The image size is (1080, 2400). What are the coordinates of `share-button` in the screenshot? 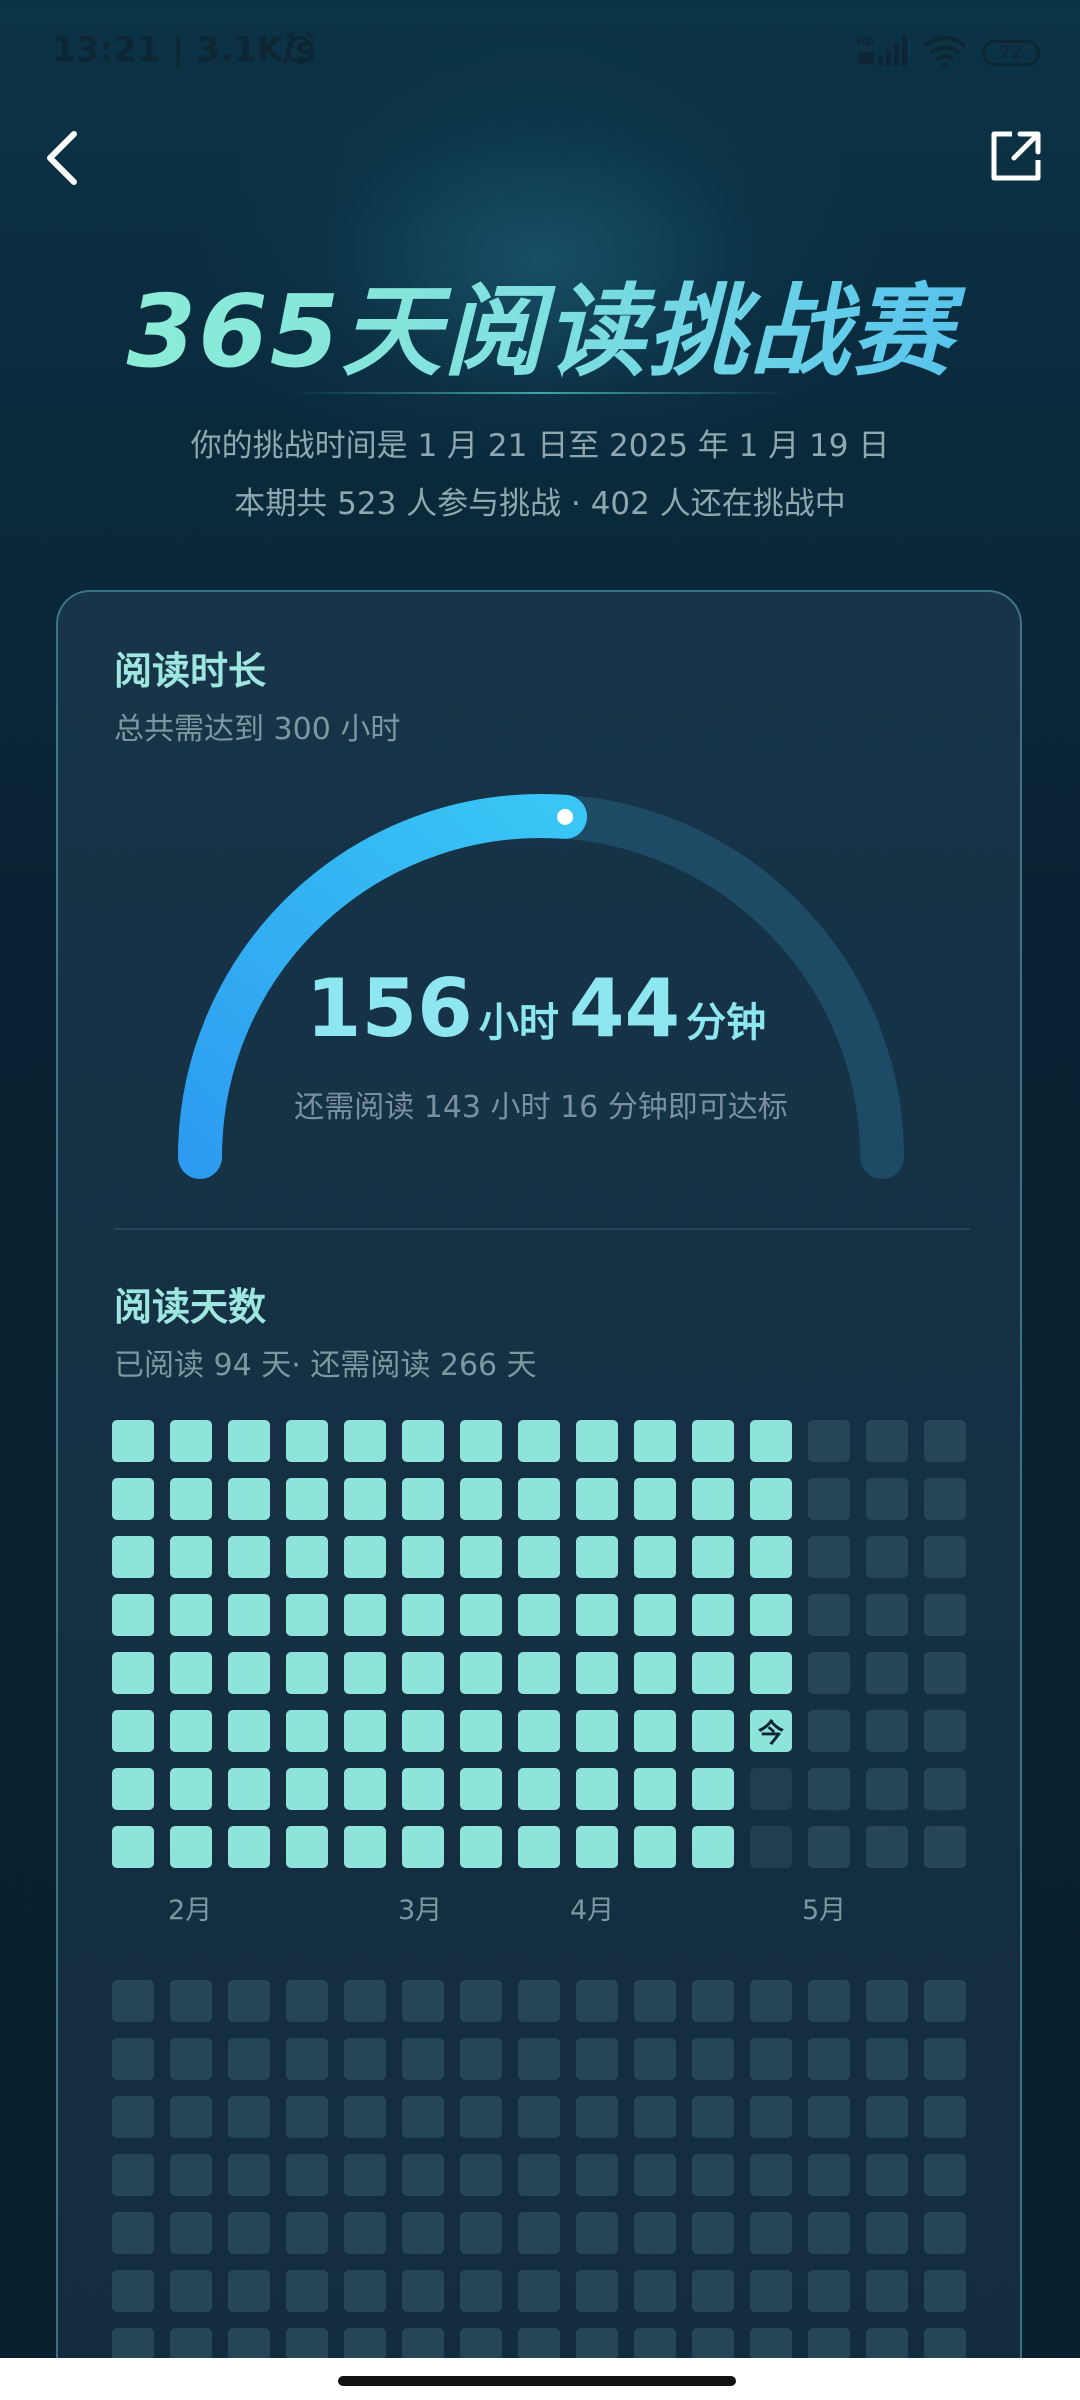 It's located at (1015, 157).